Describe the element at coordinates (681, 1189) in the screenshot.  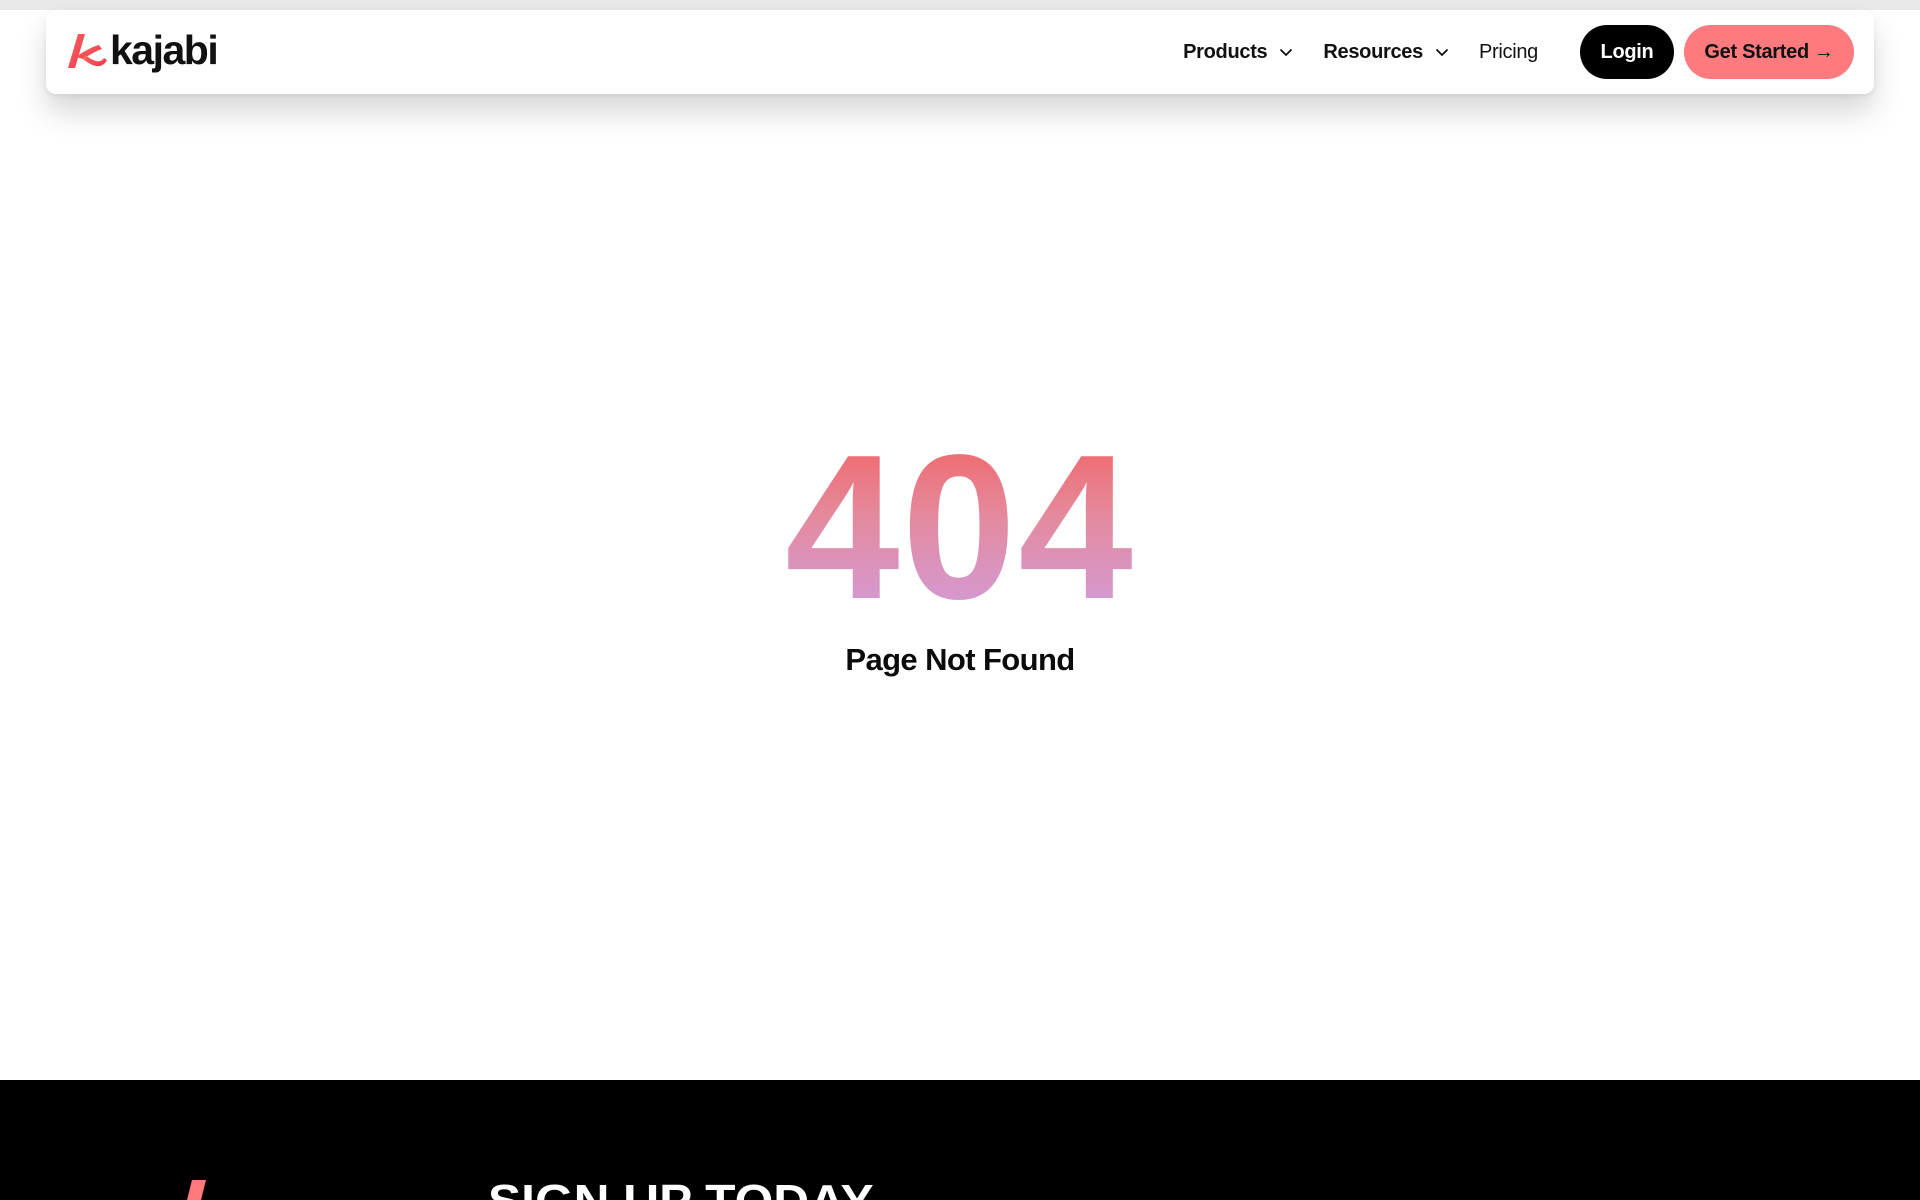
I see `footer-headline: SIGN UP TODAY` at that location.